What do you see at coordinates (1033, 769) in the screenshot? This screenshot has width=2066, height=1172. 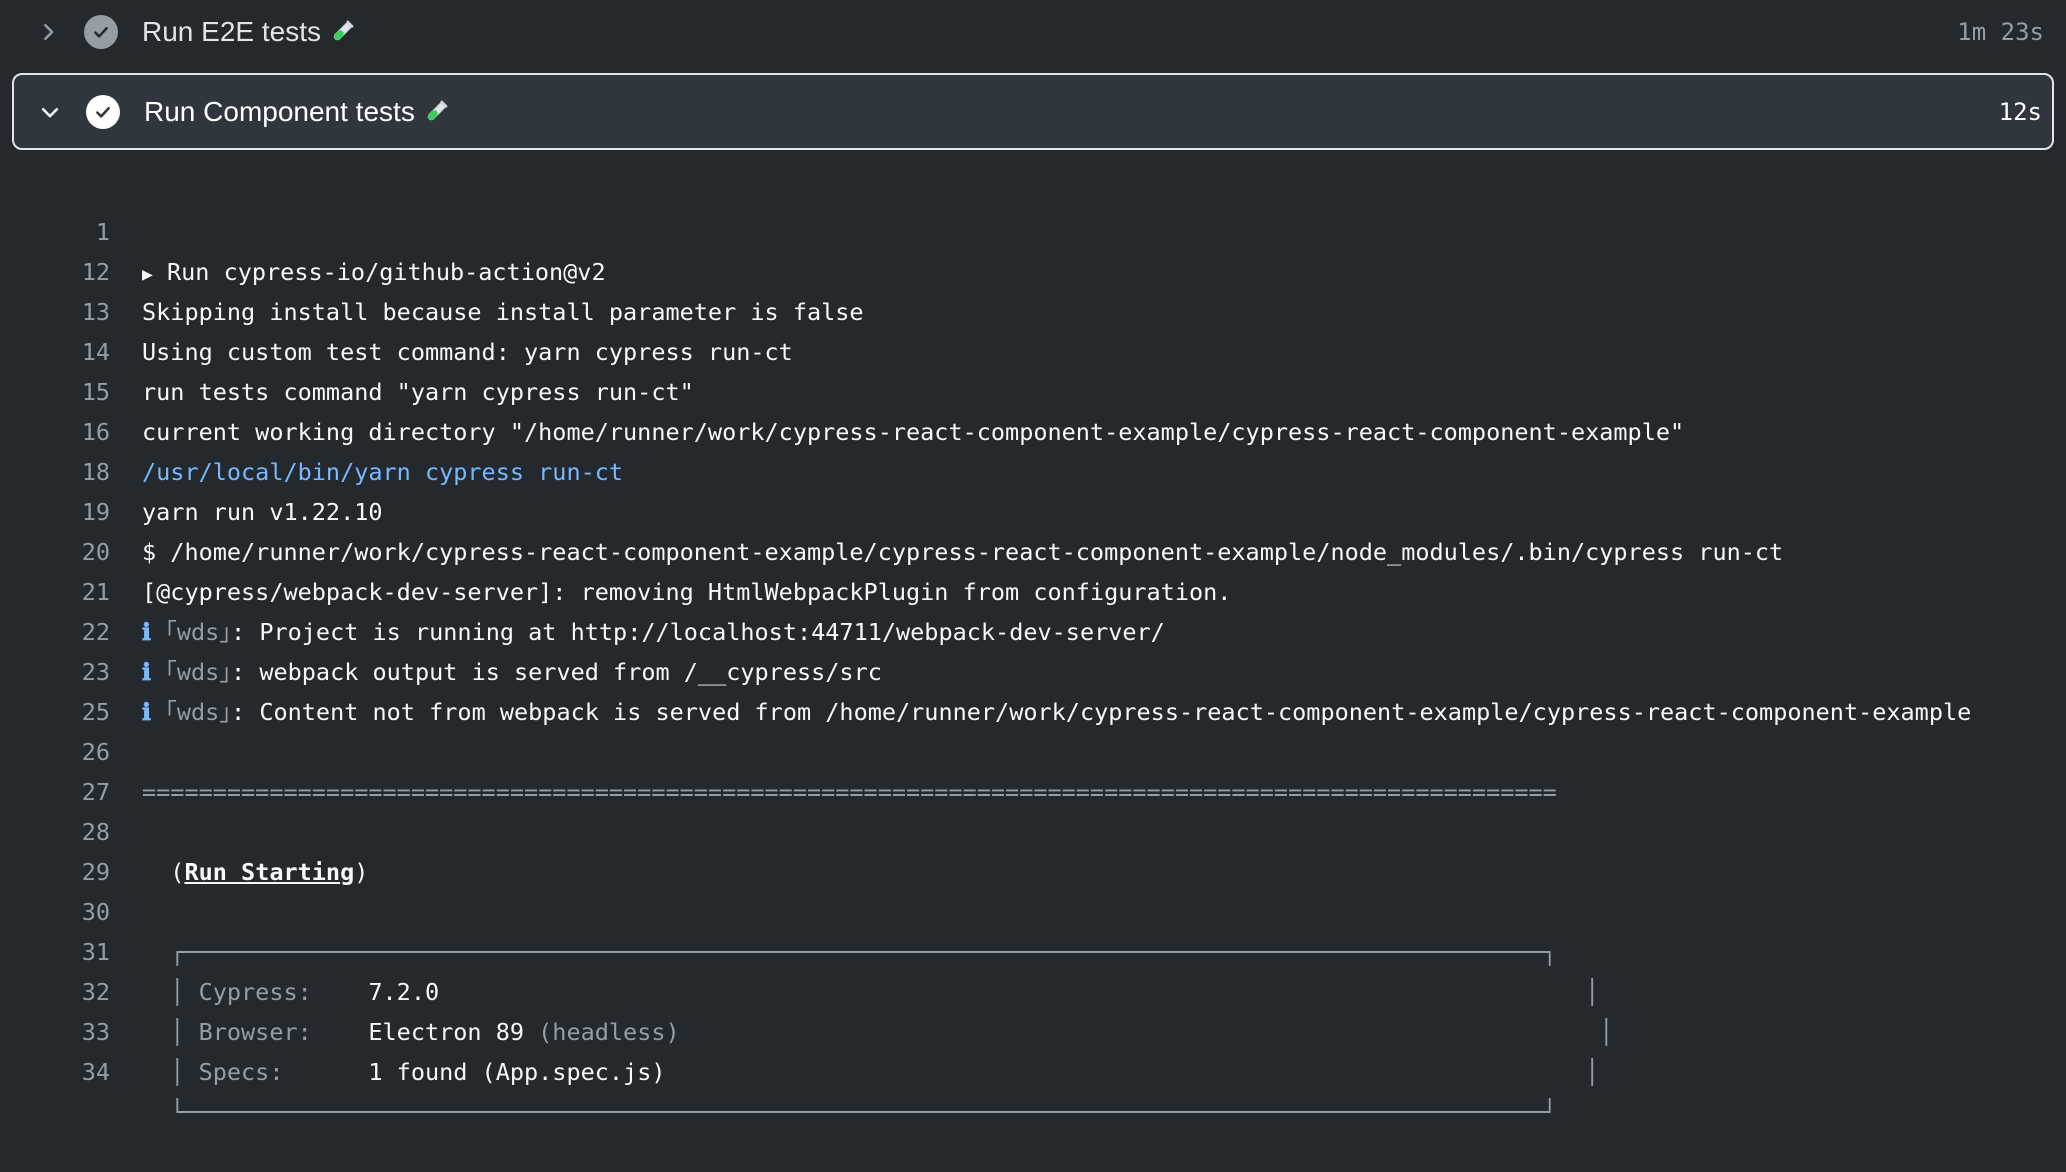 I see `log-line: 27` at bounding box center [1033, 769].